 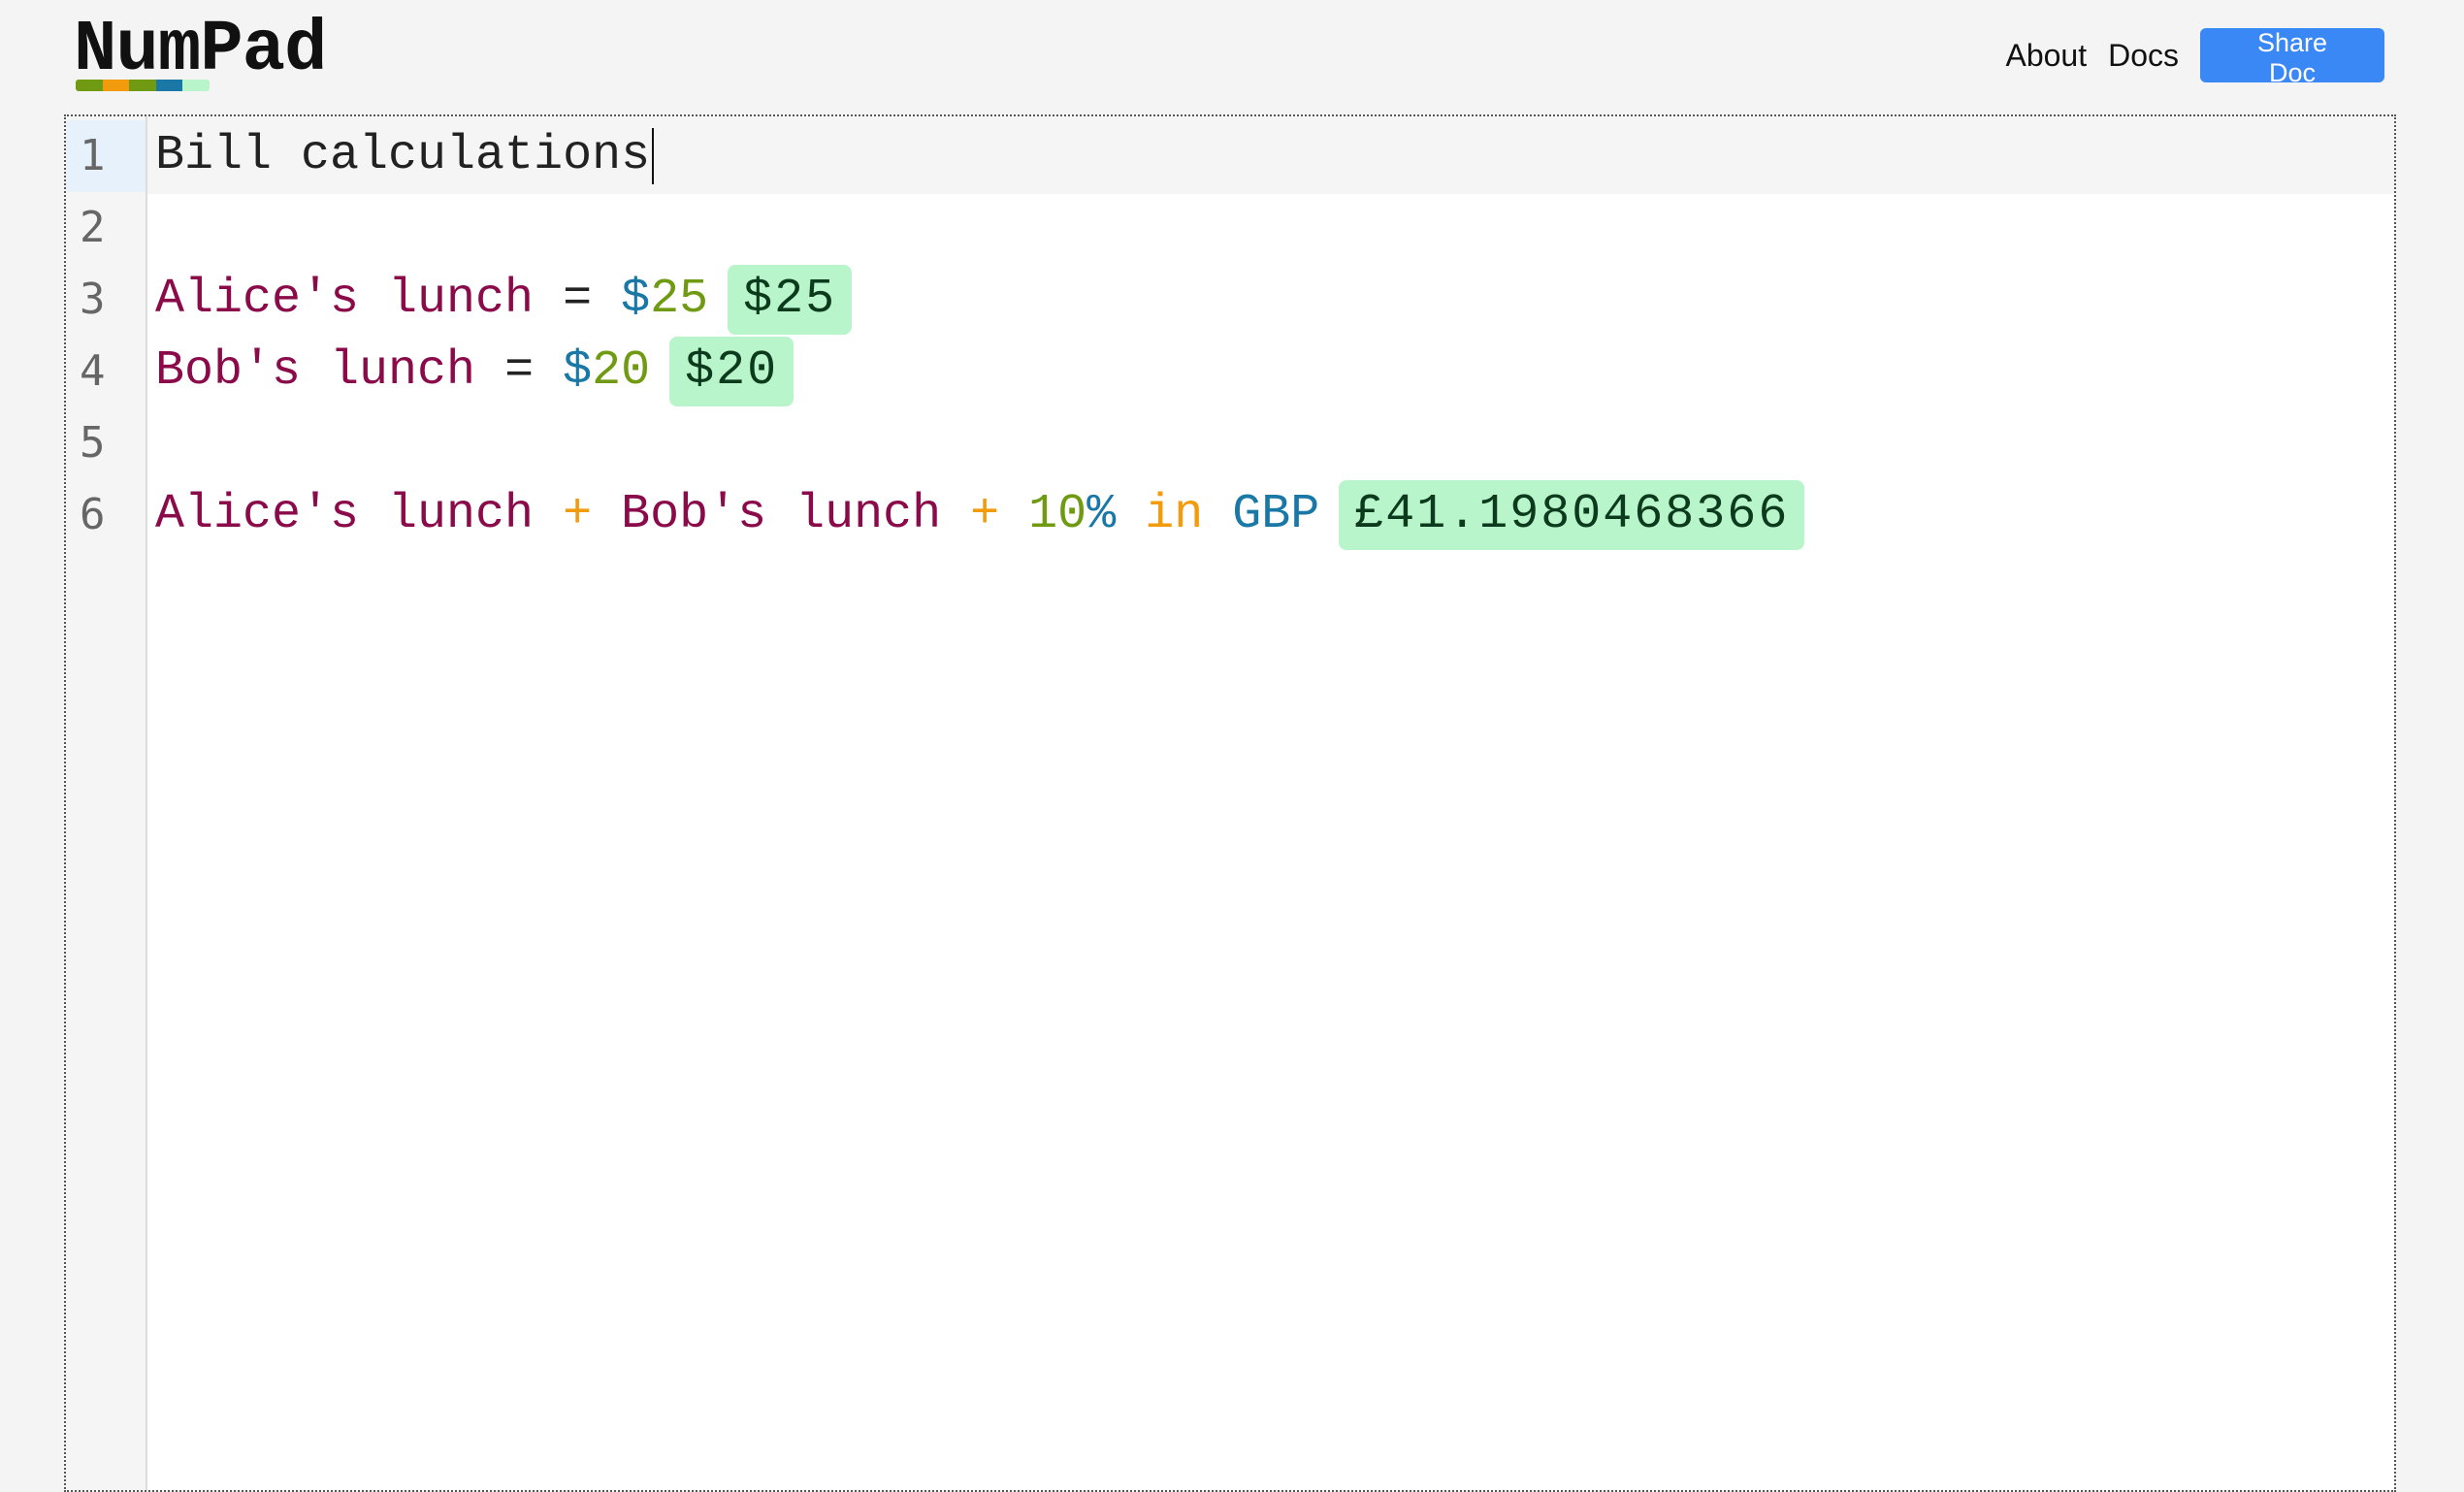 What do you see at coordinates (107, 803) in the screenshot?
I see `line-number-gutter: 1 2 3 4 5 6` at bounding box center [107, 803].